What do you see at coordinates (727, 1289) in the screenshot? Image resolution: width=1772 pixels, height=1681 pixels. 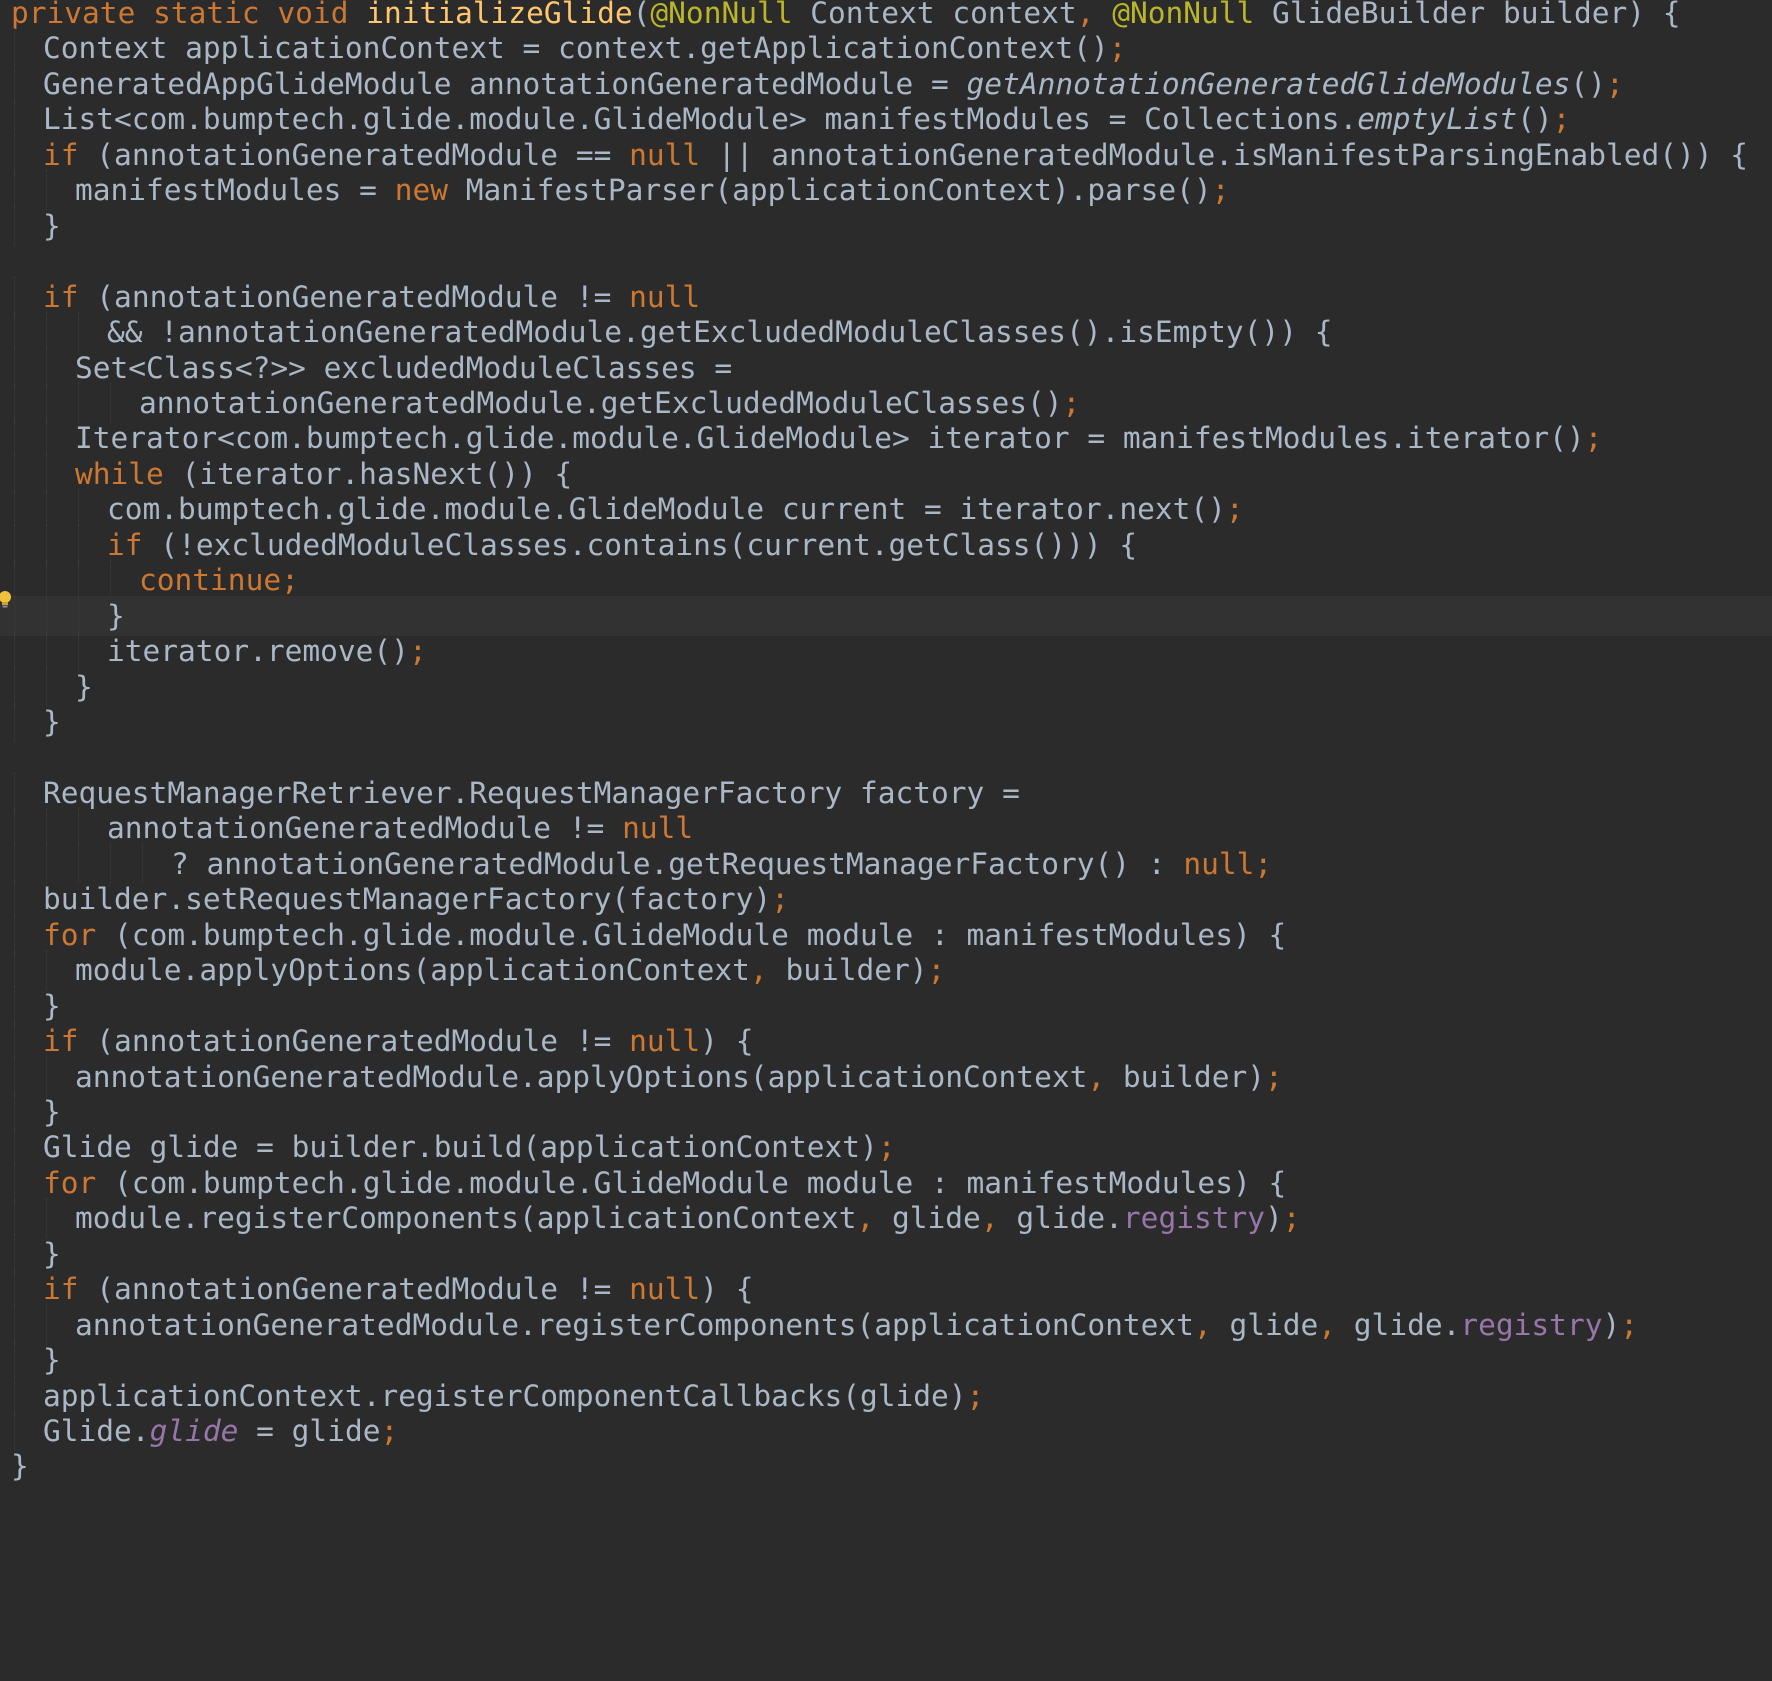 I see `code-token: ) {` at bounding box center [727, 1289].